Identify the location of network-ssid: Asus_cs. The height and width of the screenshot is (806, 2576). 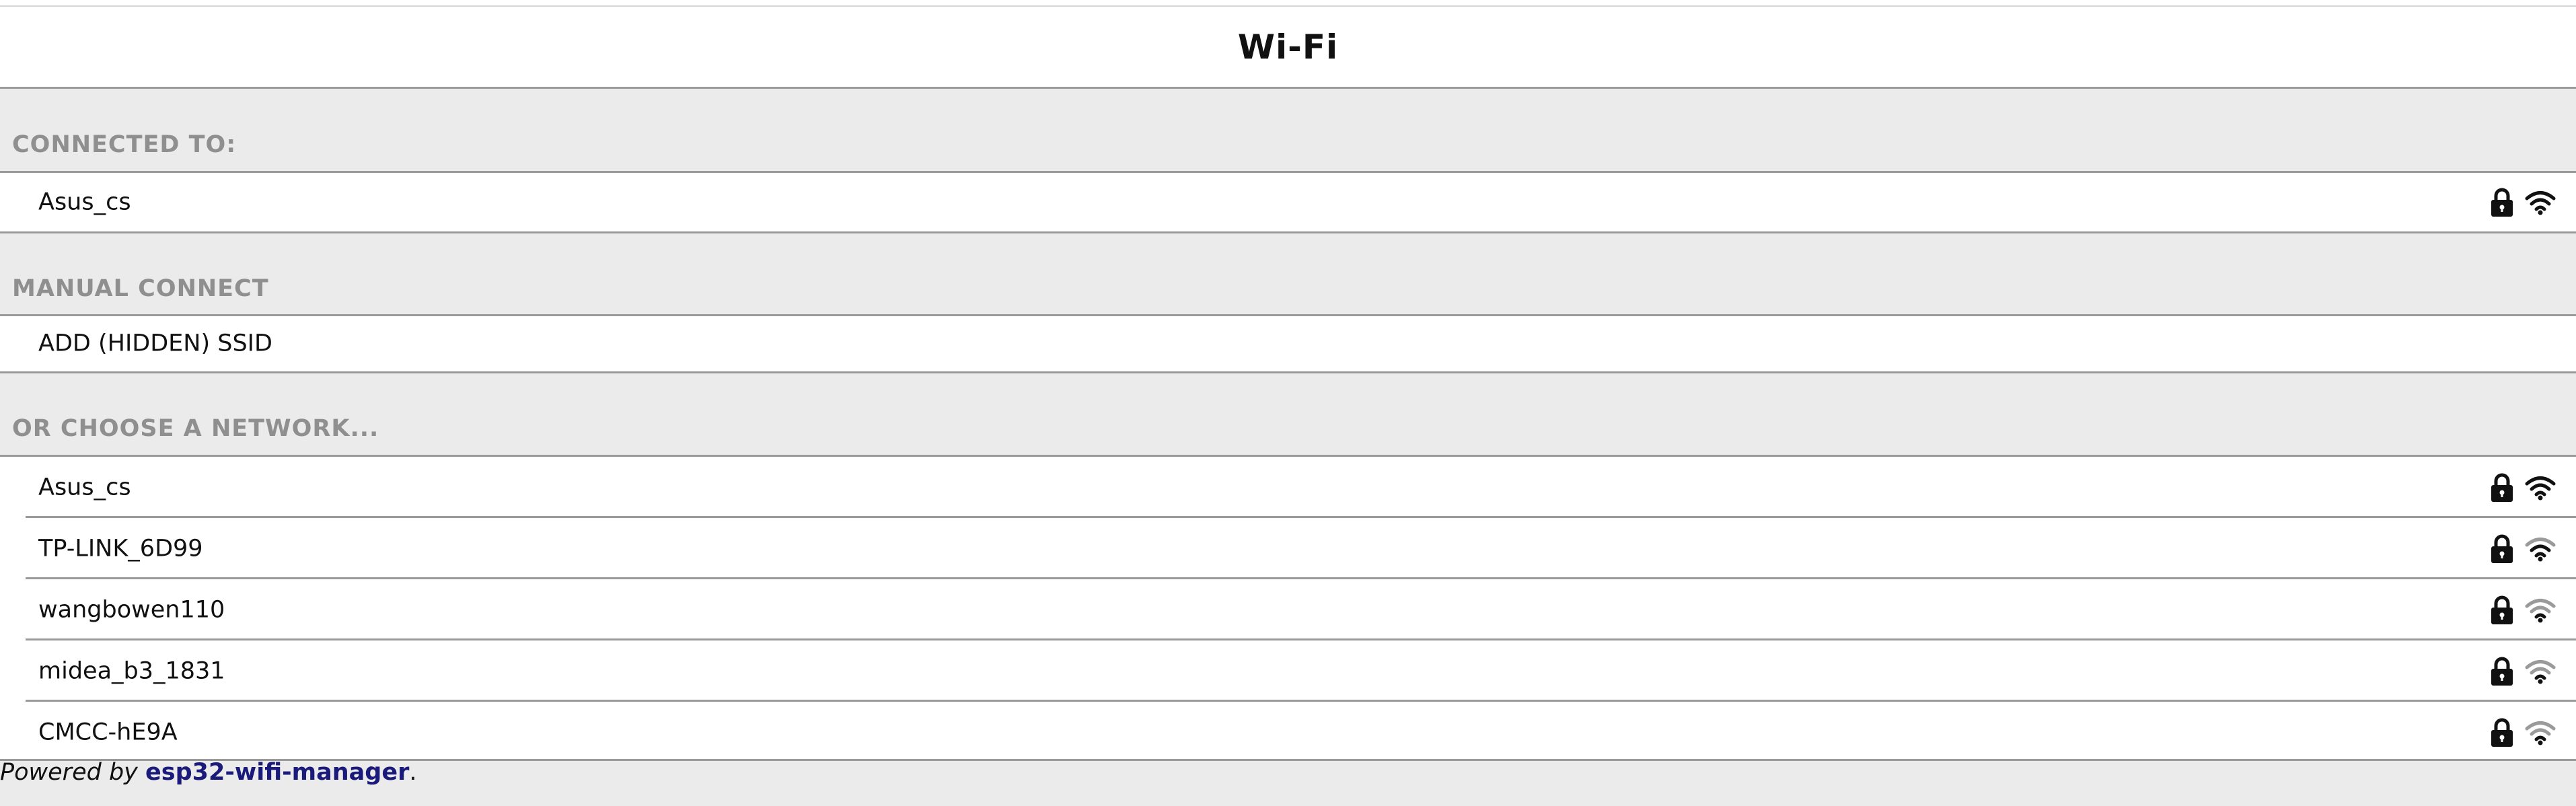
(84, 487).